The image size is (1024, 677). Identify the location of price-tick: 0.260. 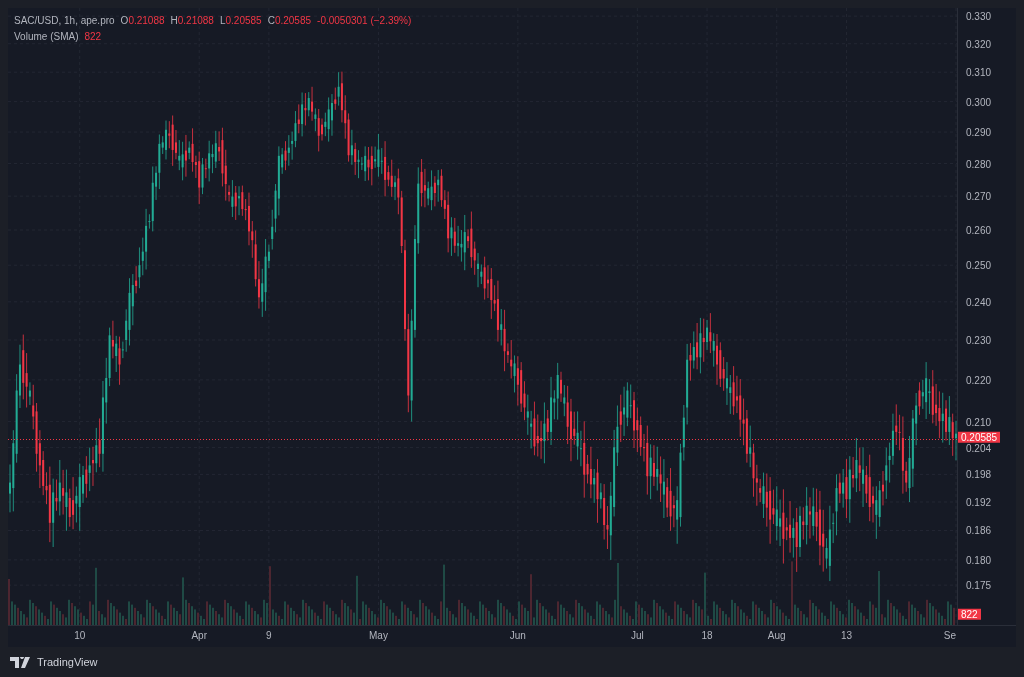
(979, 230).